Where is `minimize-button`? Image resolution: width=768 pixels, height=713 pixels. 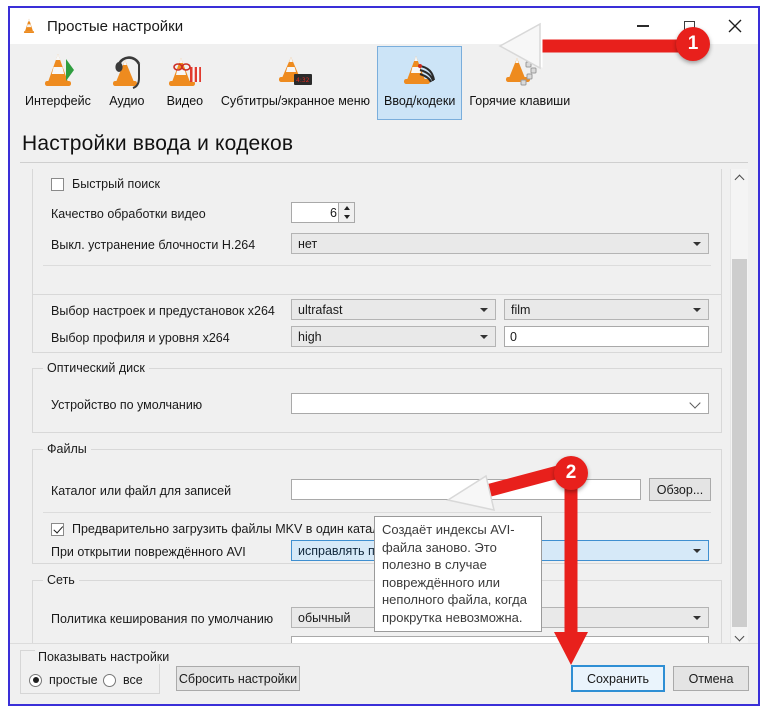
minimize-button is located at coordinates (643, 26).